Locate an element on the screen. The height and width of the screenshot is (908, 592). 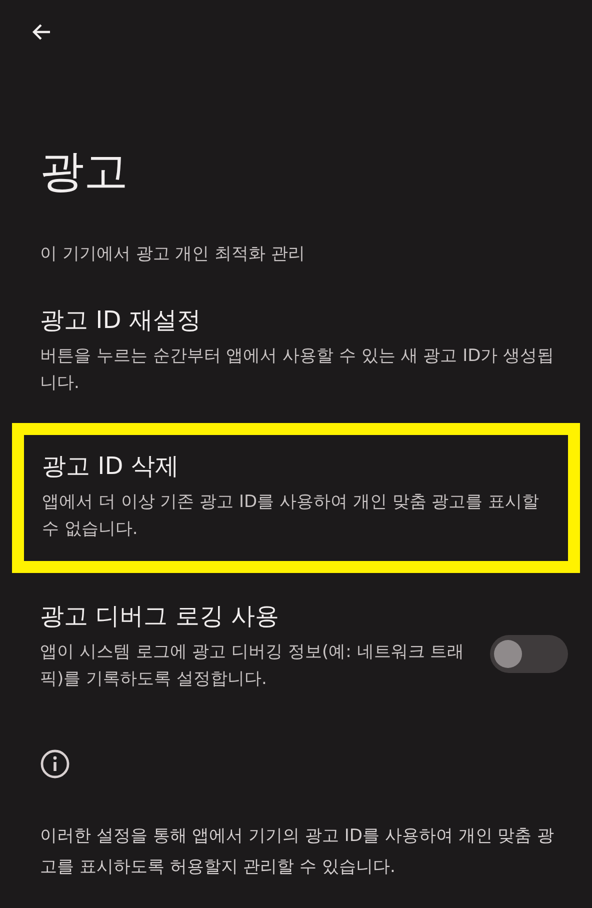
setting-item: 광고 ID 재설정 버튼을 누르는 순간부터 앱에서 사용할 수 있는 새 광고 ID가 생성됩니다. is located at coordinates (296, 350).